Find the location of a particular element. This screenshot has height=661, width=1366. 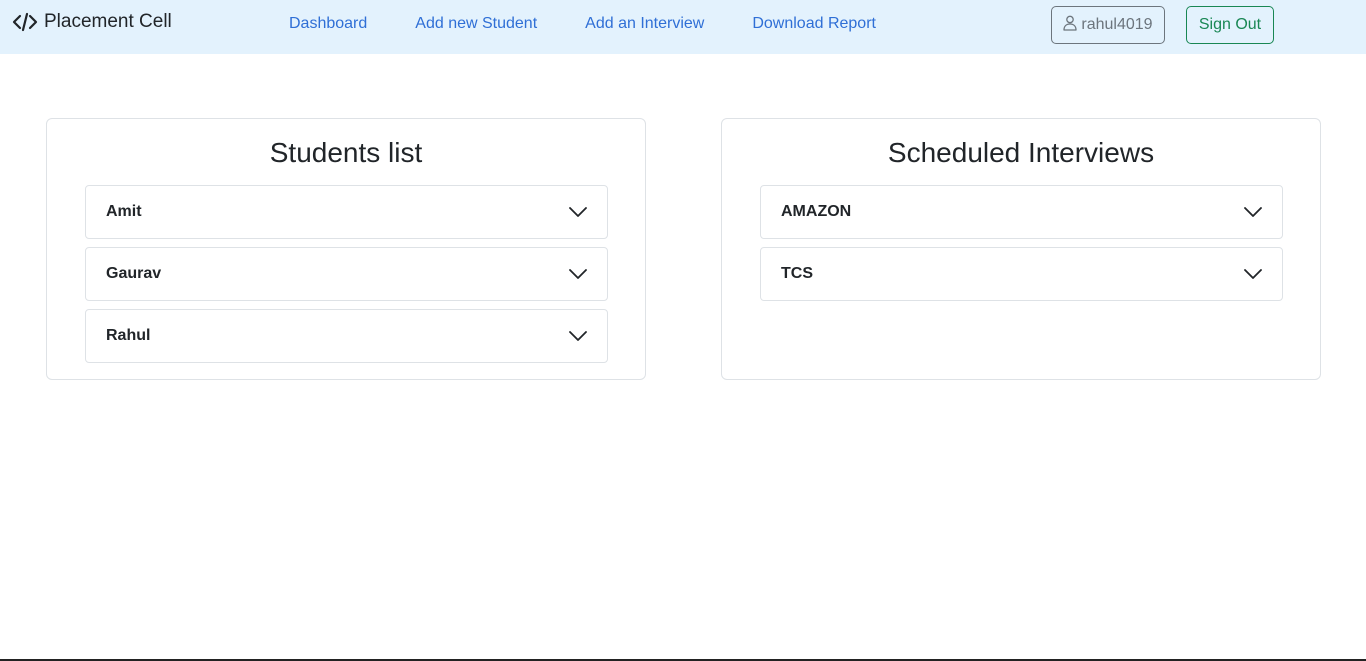

person-icon is located at coordinates (1070, 25).